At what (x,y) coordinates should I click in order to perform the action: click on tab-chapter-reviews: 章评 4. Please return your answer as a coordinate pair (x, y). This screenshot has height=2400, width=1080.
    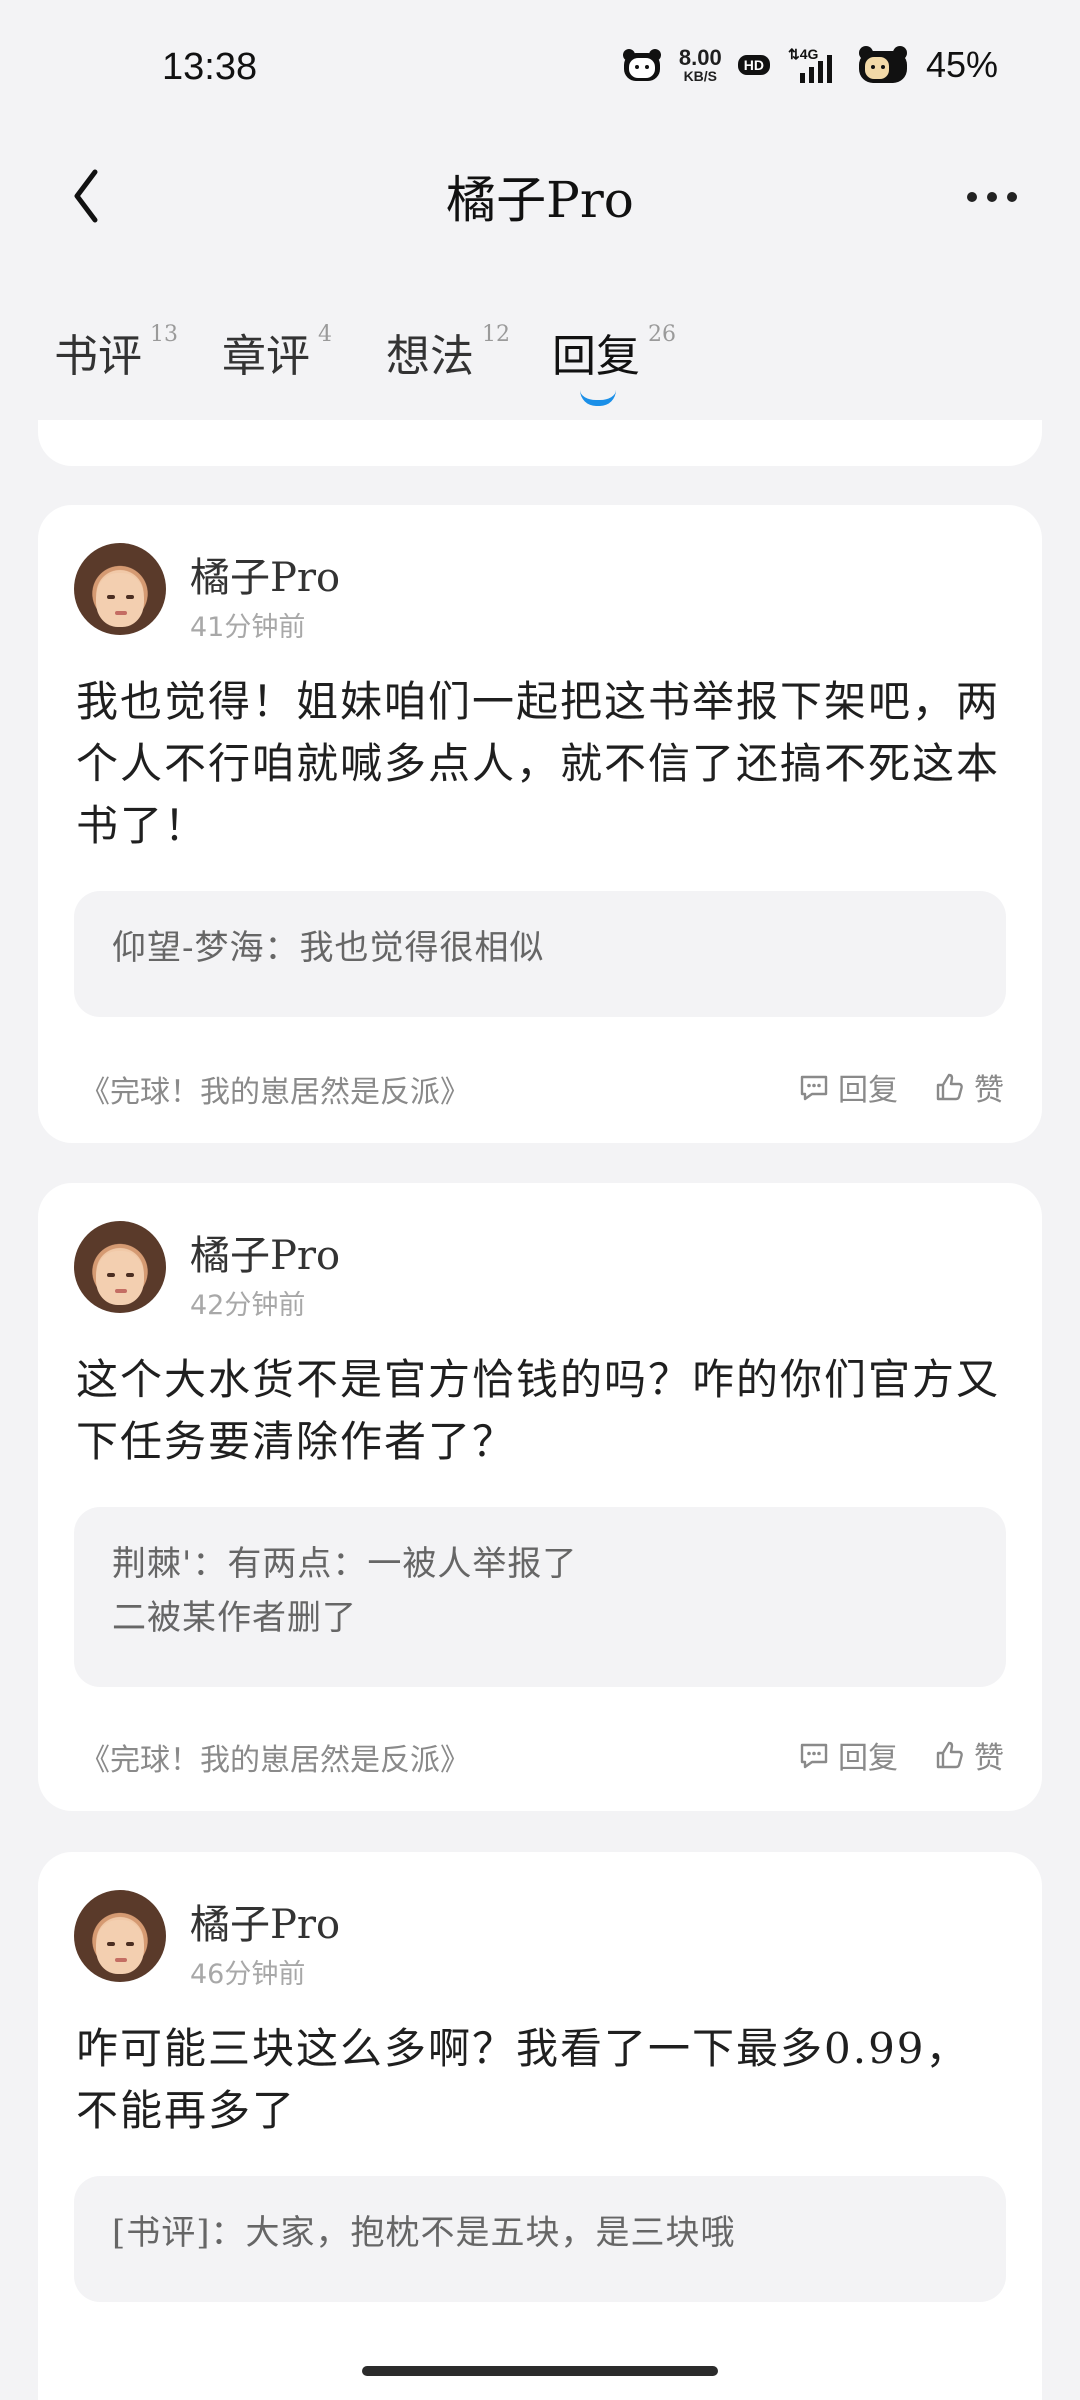
    Looking at the image, I should click on (277, 352).